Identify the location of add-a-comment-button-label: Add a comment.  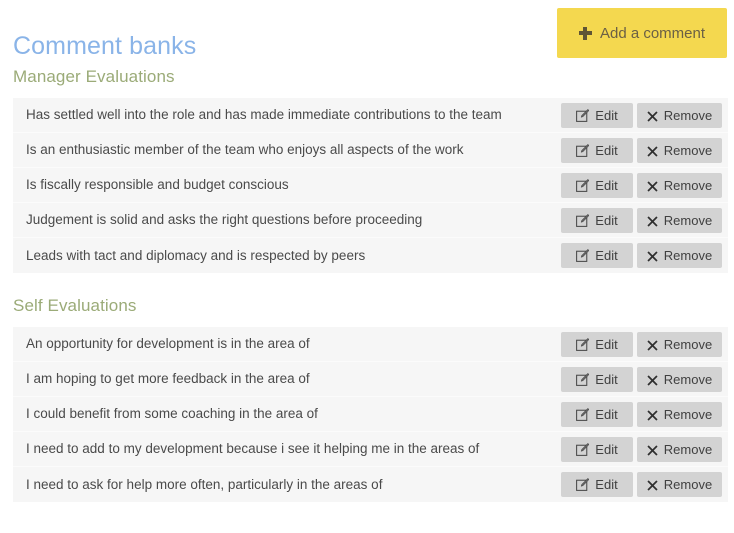
(652, 33).